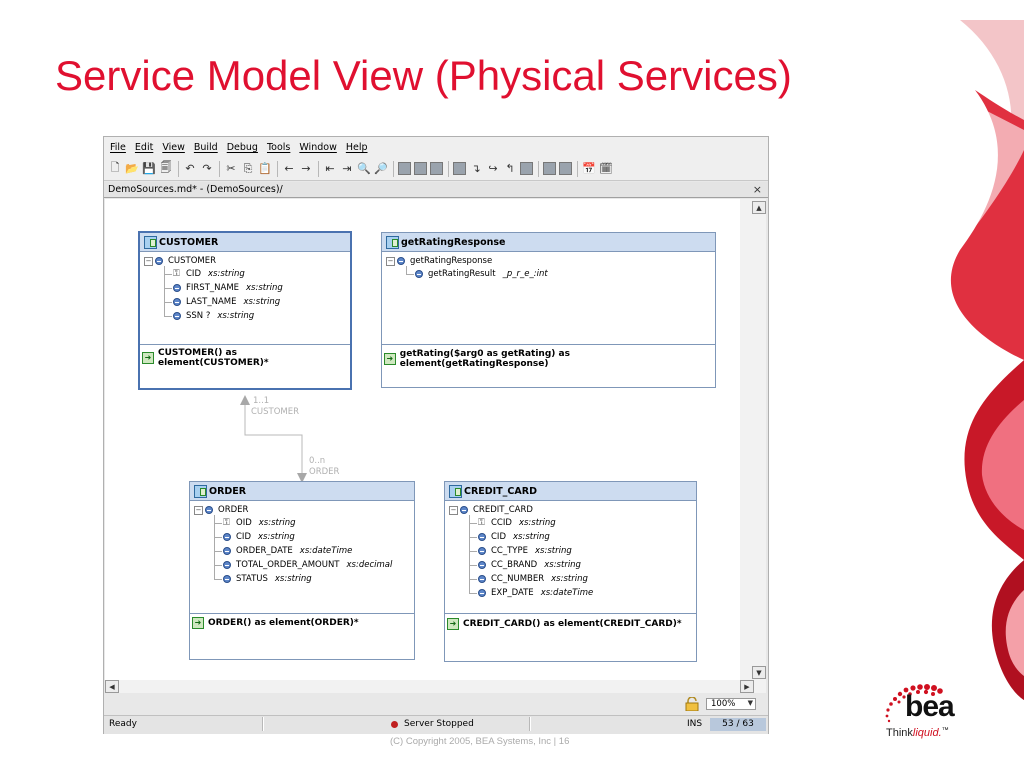  Describe the element at coordinates (517, 523) in the screenshot. I see `tree-field: ⚿ CCID xs:string` at that location.